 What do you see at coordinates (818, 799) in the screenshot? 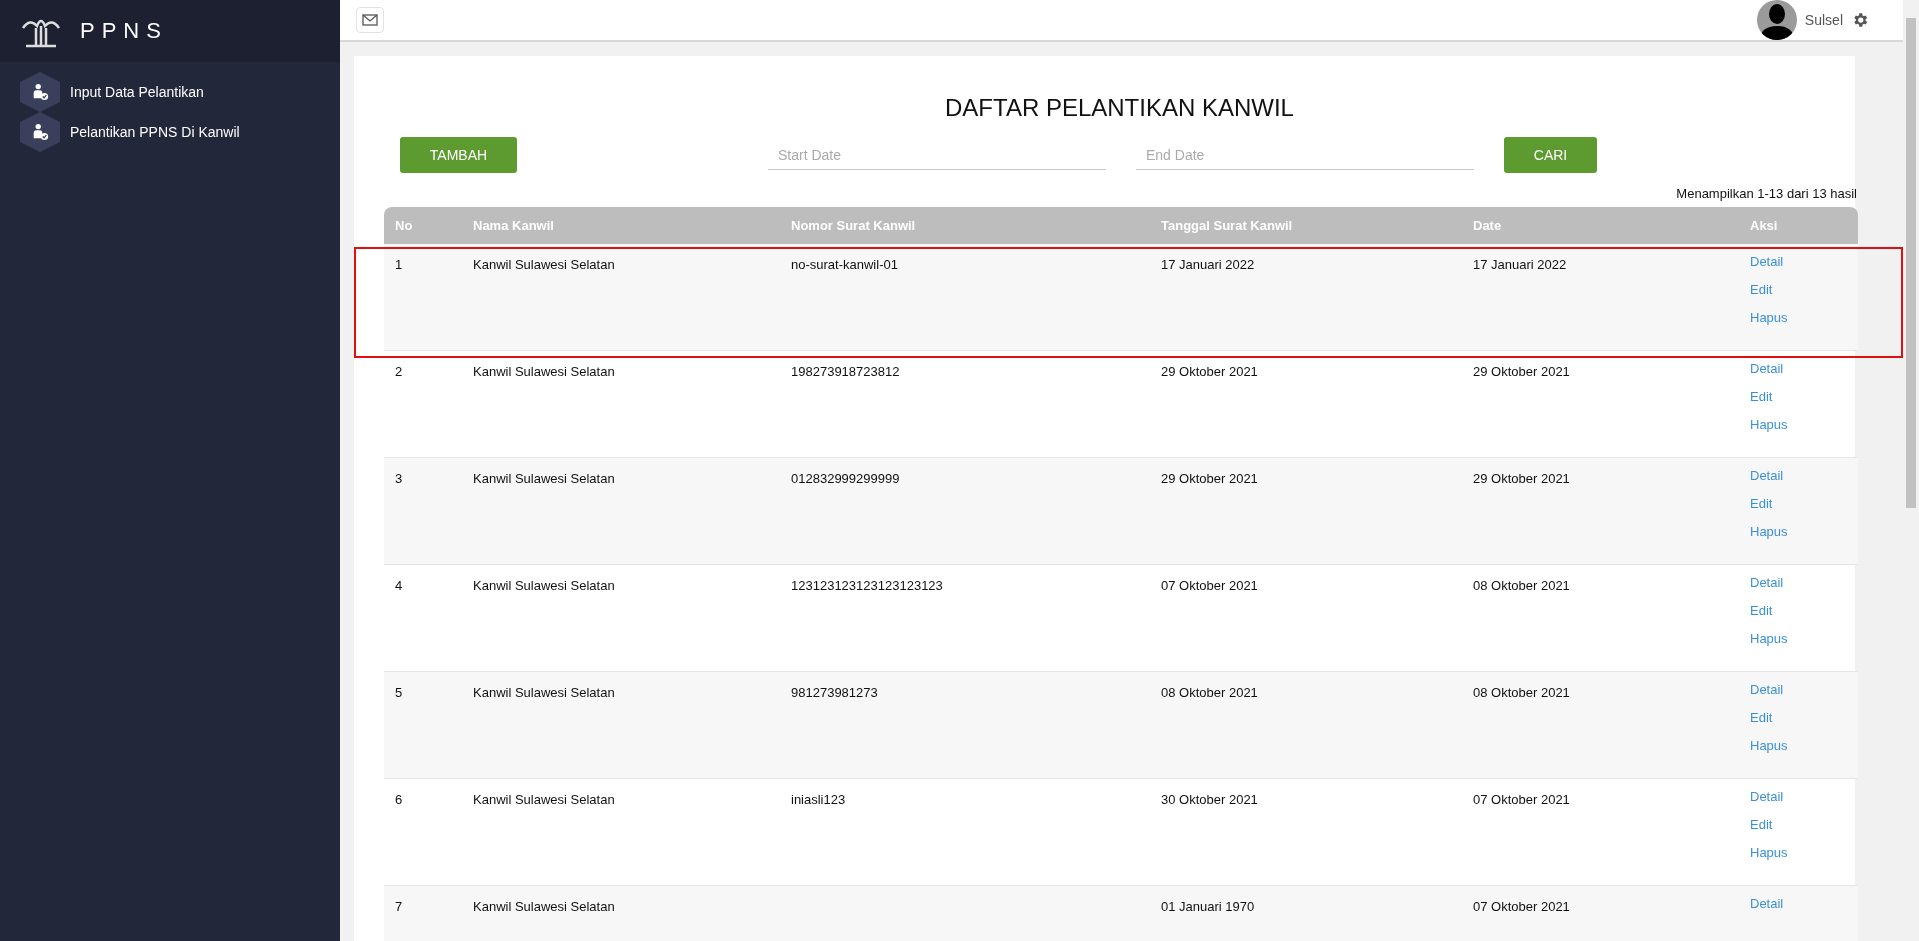
I see `table-cell: iniasli123` at bounding box center [818, 799].